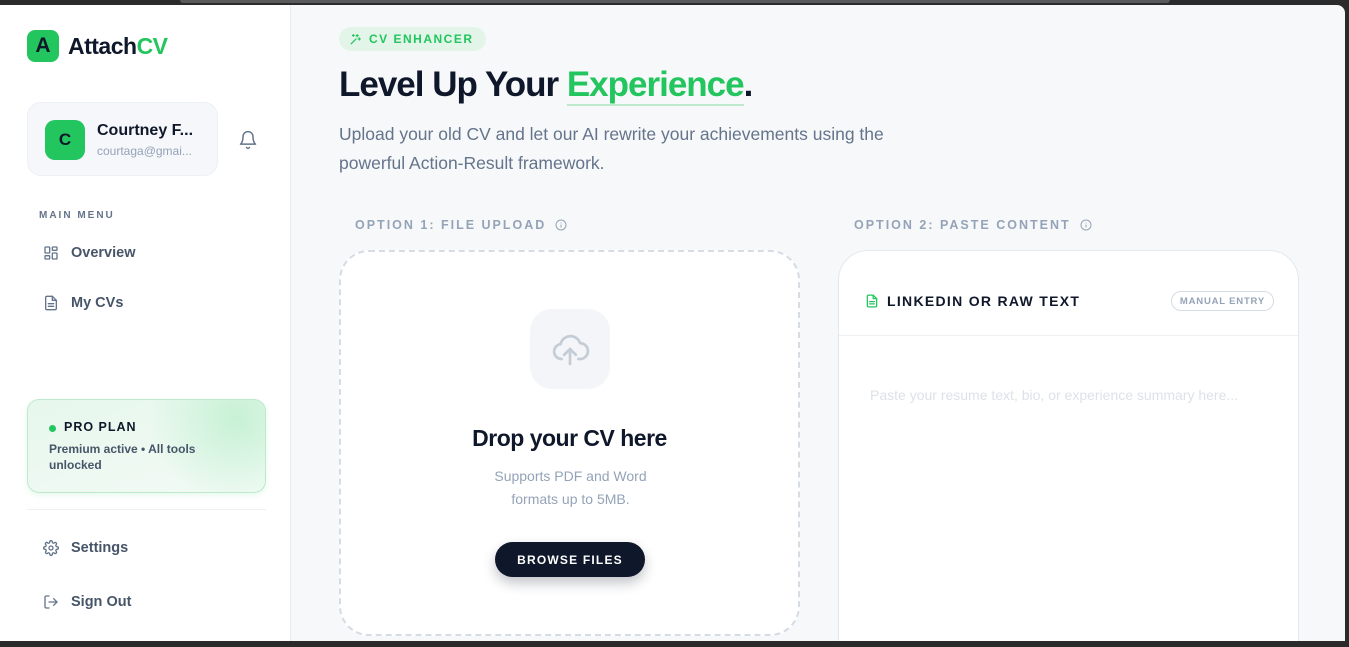  I want to click on sidebar-divider, so click(146, 509).